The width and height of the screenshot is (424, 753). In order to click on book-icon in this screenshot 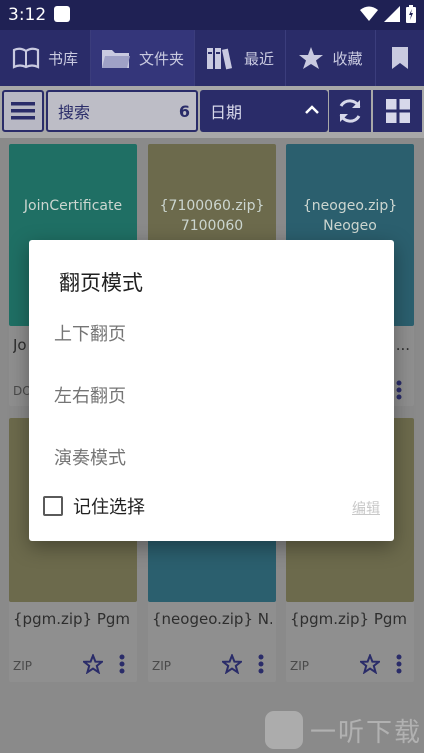, I will do `click(26, 58)`.